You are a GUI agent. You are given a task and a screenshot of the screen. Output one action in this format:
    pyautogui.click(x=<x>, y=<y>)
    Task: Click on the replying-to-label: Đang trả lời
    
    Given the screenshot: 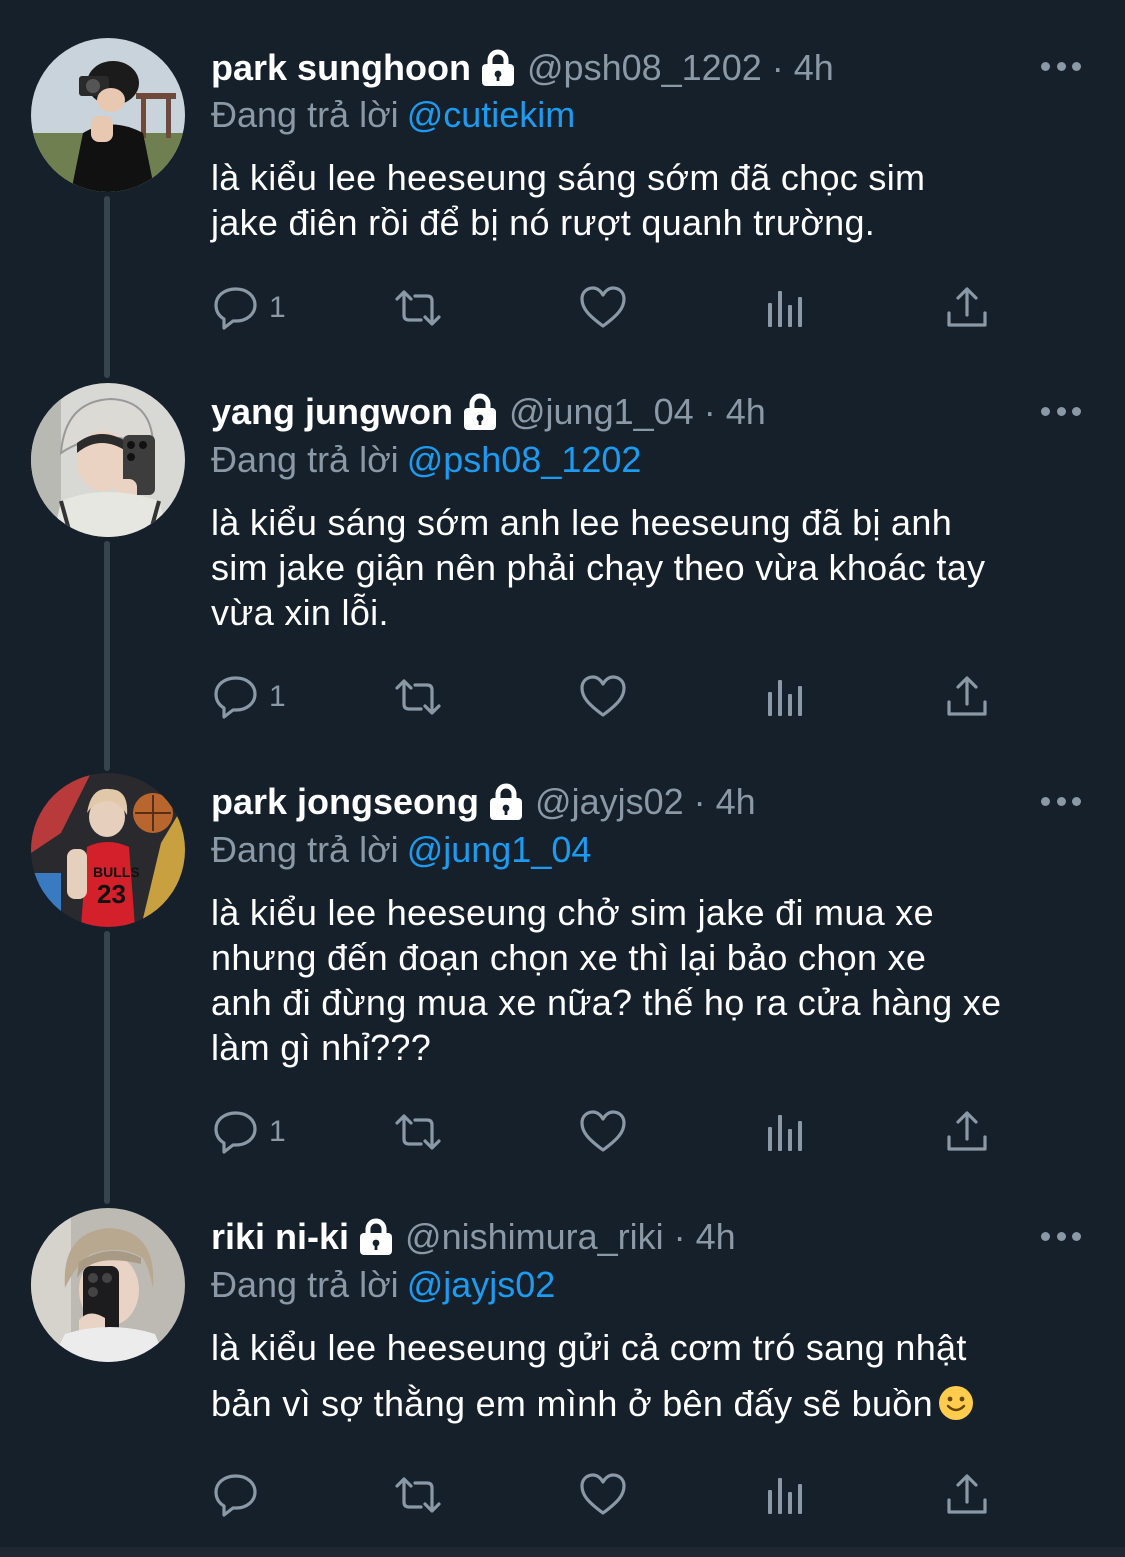 What is the action you would take?
    pyautogui.click(x=305, y=1284)
    